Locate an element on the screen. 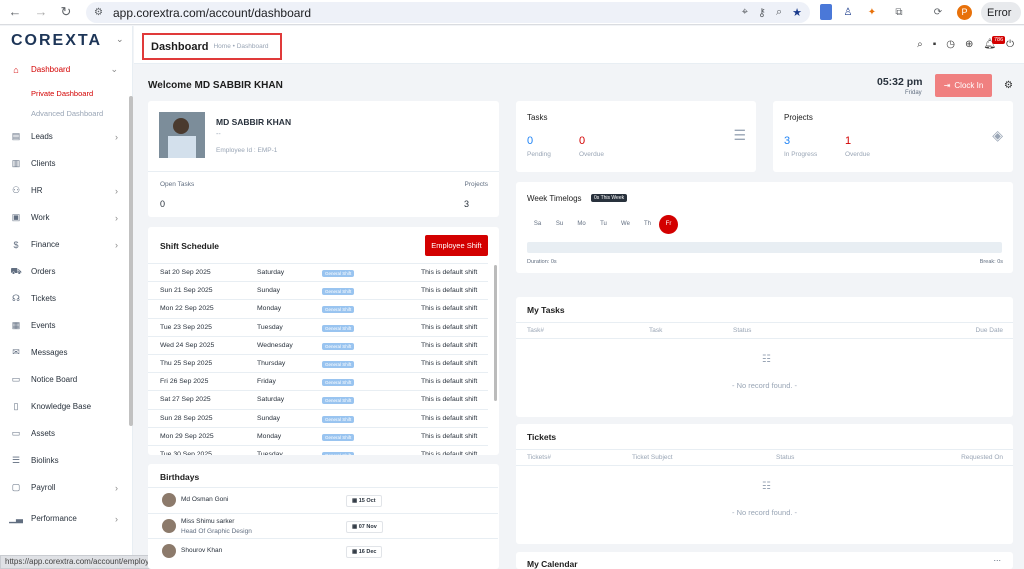 Image resolution: width=1024 pixels, height=569 pixels. add-icon: ⊕ is located at coordinates (969, 44).